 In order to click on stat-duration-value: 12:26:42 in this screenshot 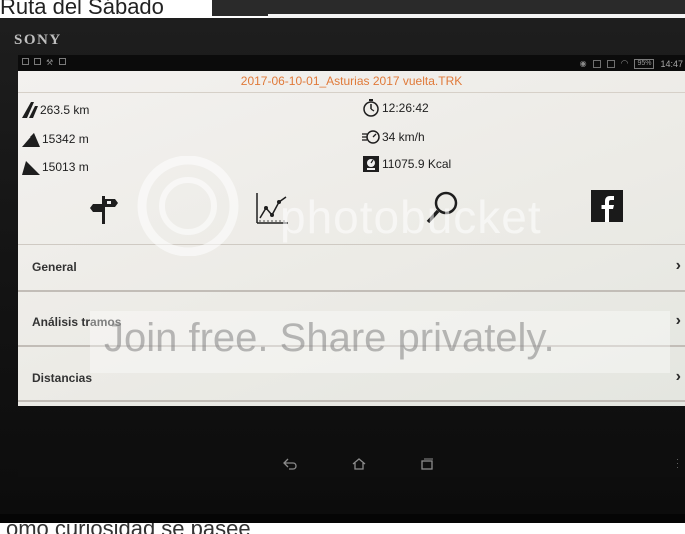, I will do `click(405, 108)`.